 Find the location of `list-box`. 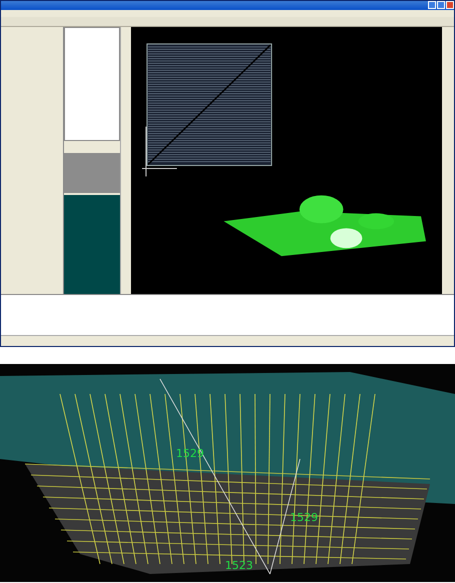

list-box is located at coordinates (92, 84).